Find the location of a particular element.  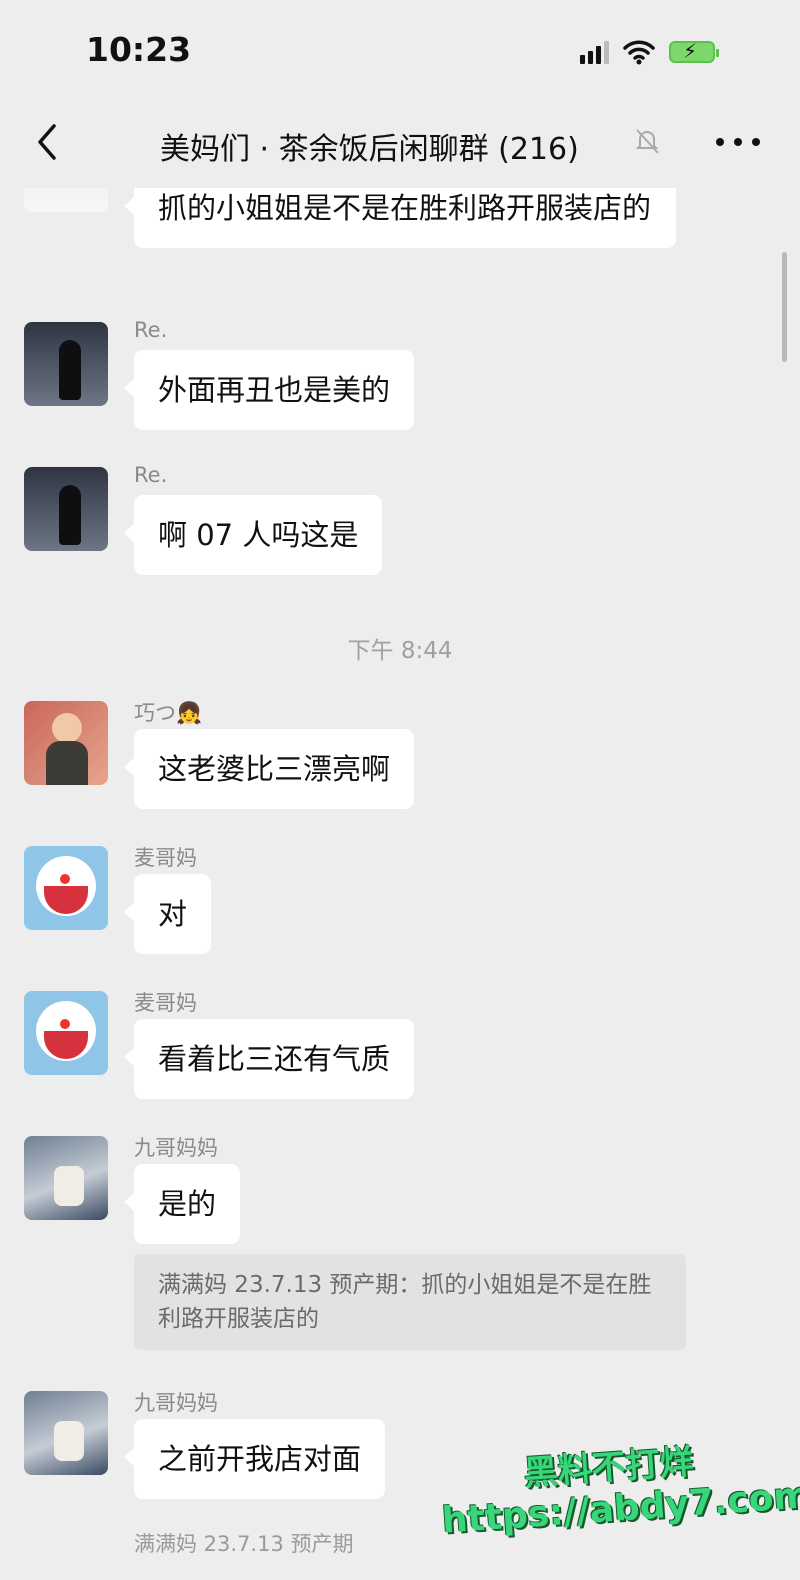

sender-name: 满满妈 23.7.13 预产期 is located at coordinates (244, 1544).